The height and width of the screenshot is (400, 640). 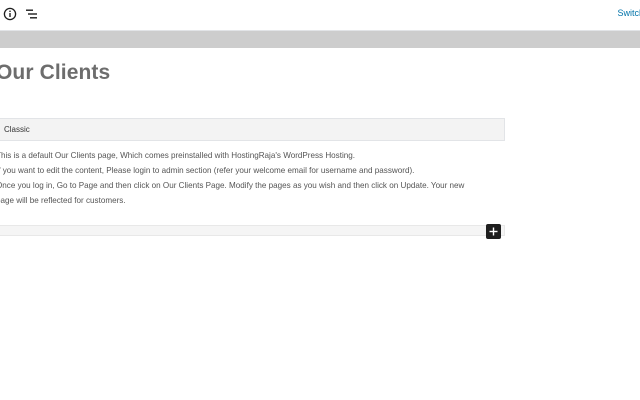 I want to click on block-appender-bar, so click(x=252, y=230).